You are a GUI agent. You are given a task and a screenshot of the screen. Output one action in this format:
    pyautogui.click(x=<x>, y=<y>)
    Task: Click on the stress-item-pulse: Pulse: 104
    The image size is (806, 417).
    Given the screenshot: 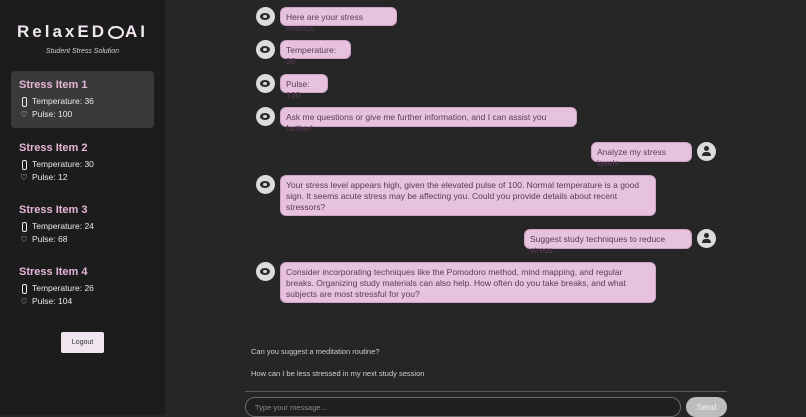 What is the action you would take?
    pyautogui.click(x=52, y=301)
    